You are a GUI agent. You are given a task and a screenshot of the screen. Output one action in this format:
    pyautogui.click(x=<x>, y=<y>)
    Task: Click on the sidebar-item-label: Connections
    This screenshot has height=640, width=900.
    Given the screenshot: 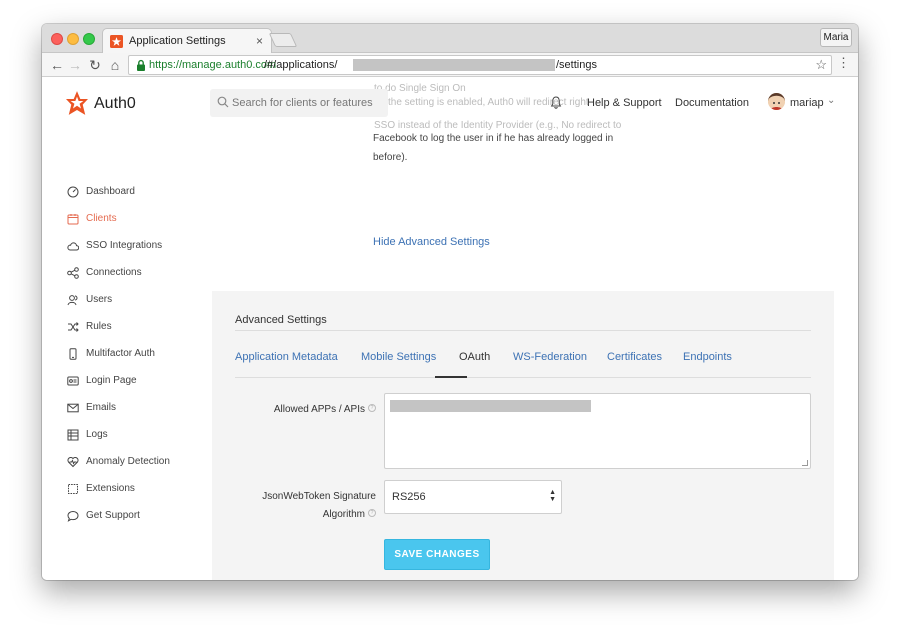 What is the action you would take?
    pyautogui.click(x=114, y=272)
    